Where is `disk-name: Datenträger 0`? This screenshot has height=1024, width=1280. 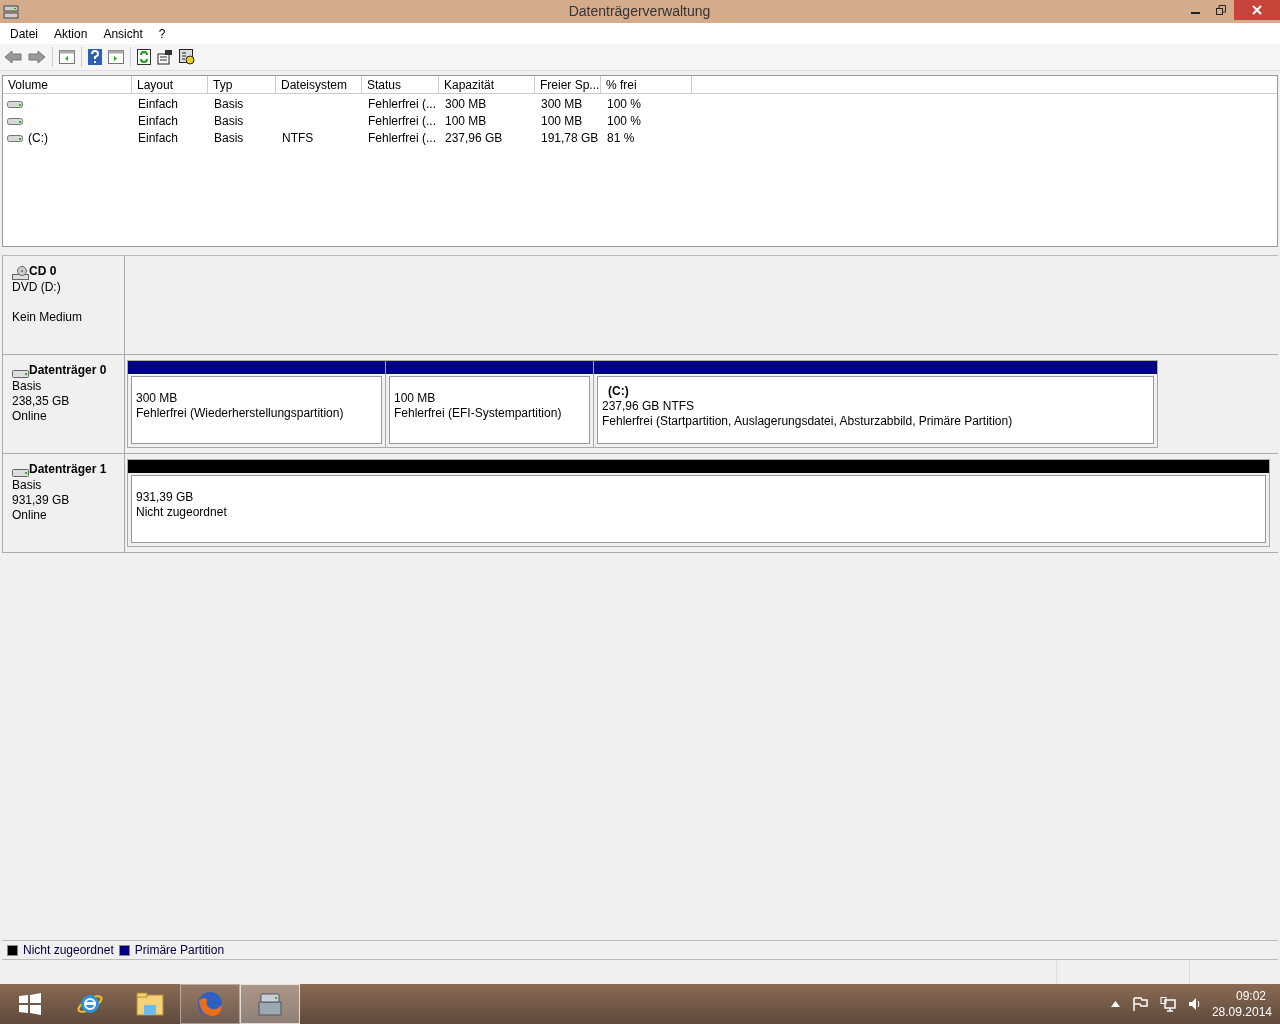
disk-name: Datenträger 0 is located at coordinates (68, 370).